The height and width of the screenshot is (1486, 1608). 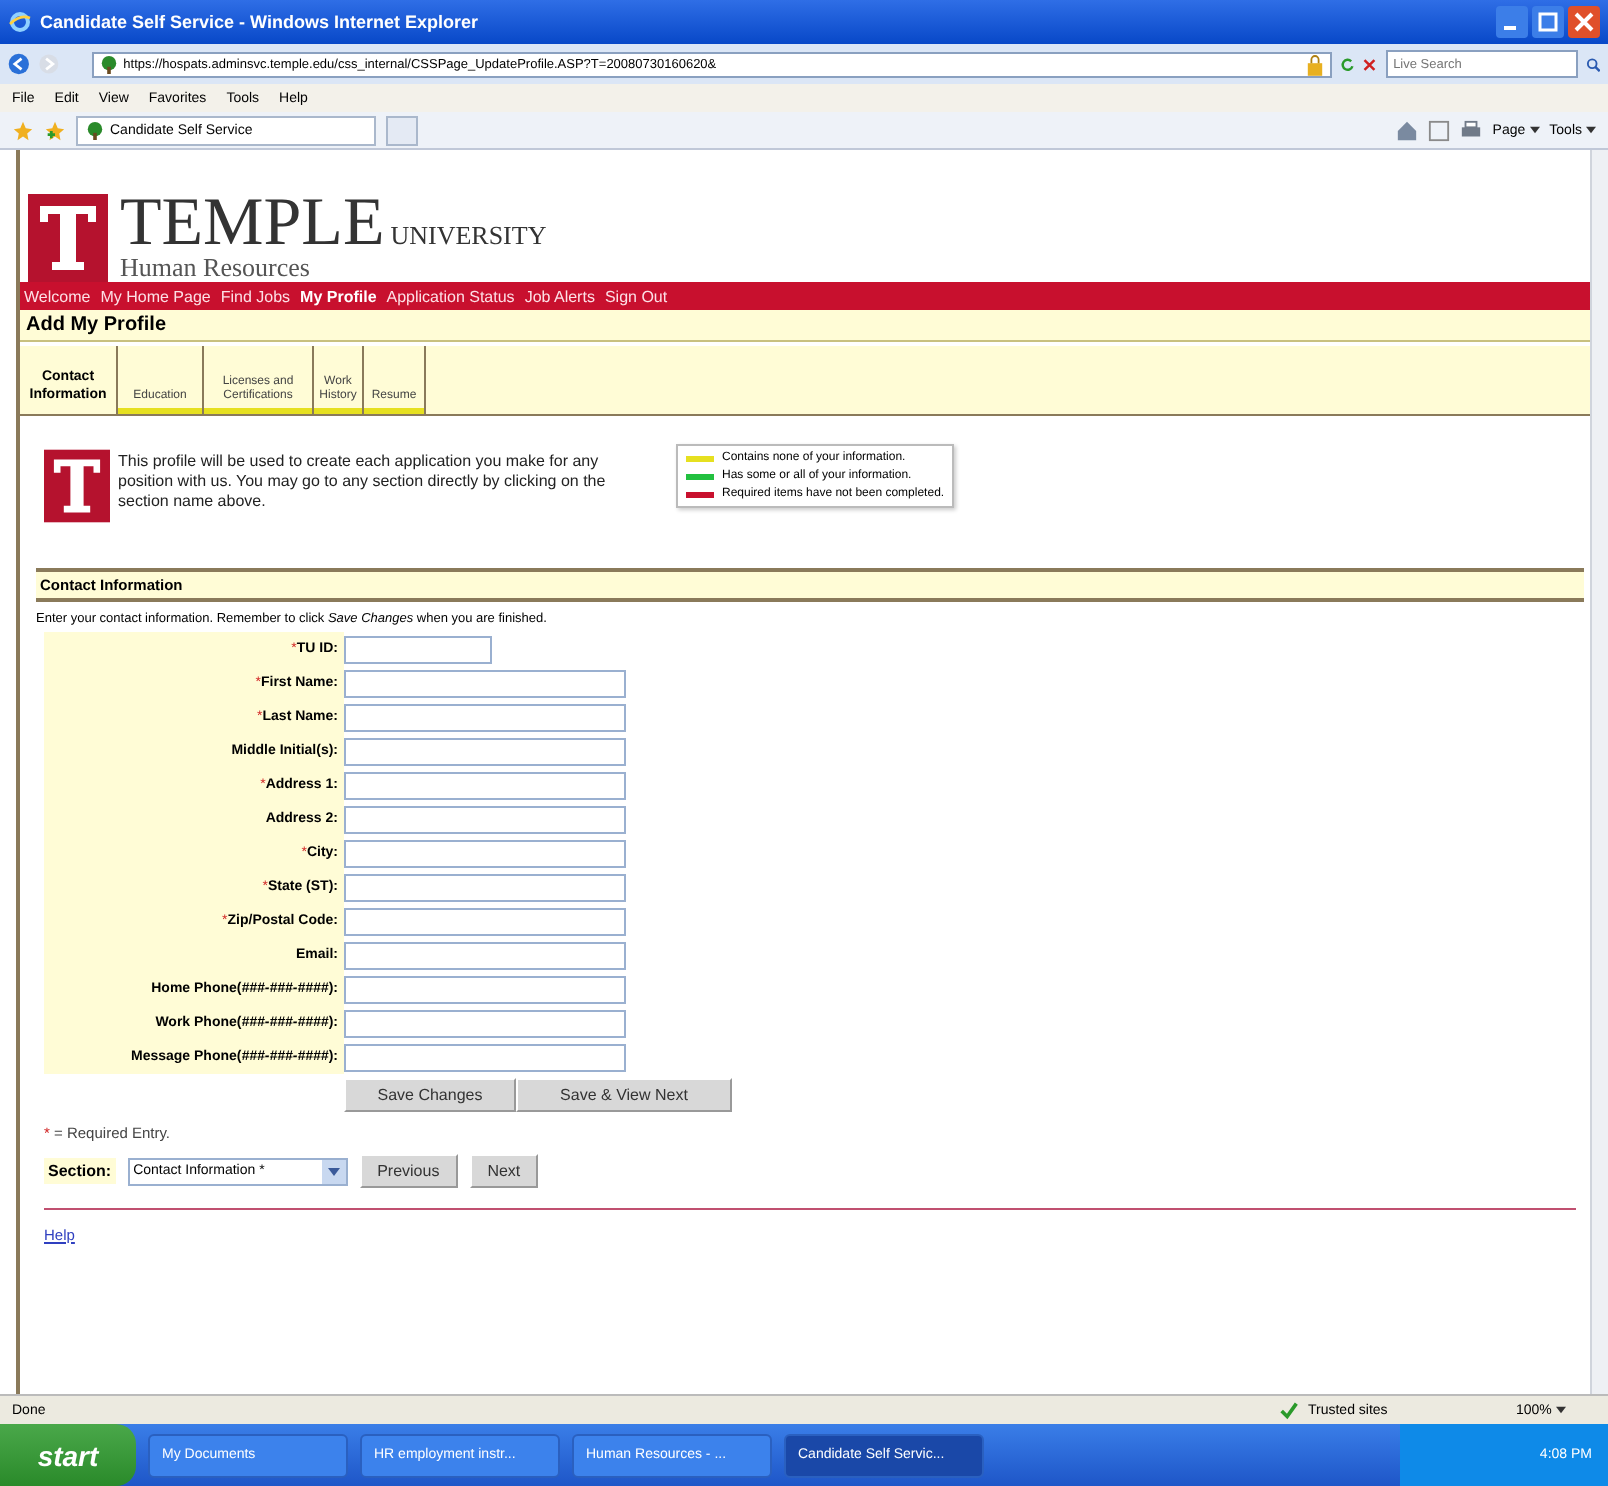 What do you see at coordinates (430, 1095) in the screenshot?
I see `form-button: Save Changes` at bounding box center [430, 1095].